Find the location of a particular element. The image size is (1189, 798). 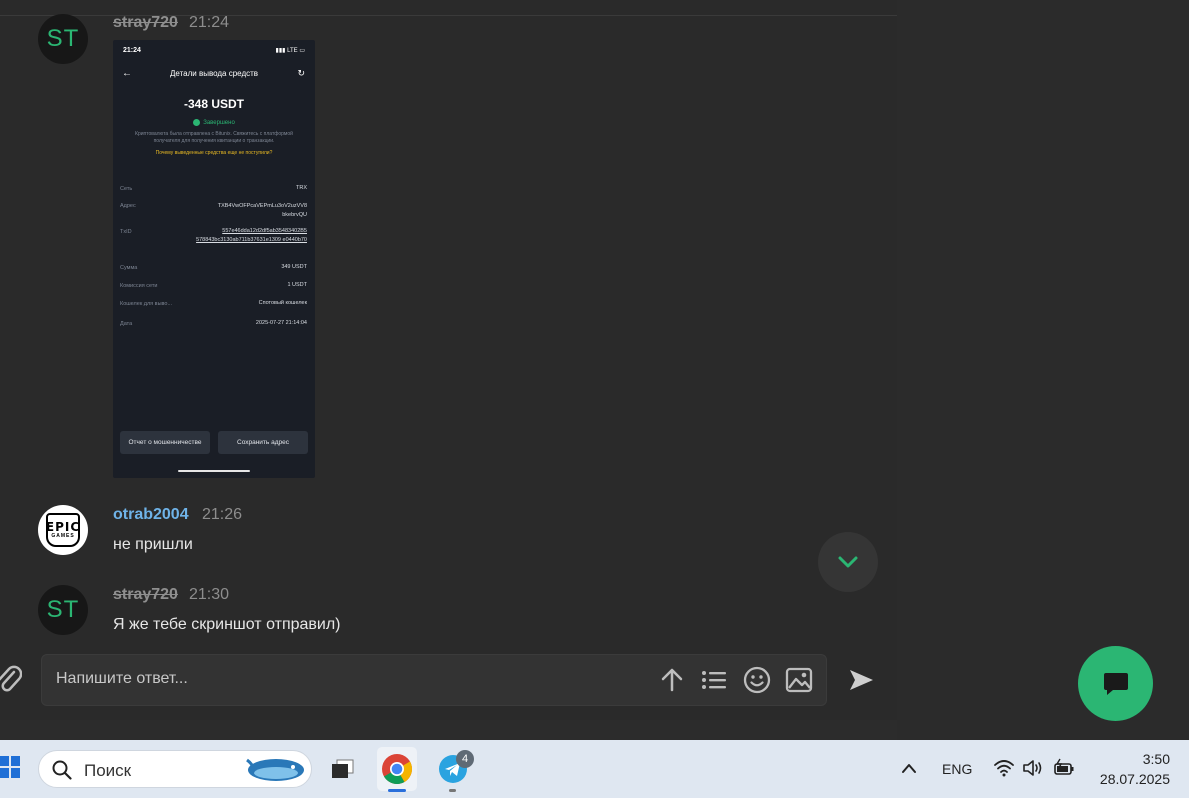

task-view-icon is located at coordinates (342, 769).